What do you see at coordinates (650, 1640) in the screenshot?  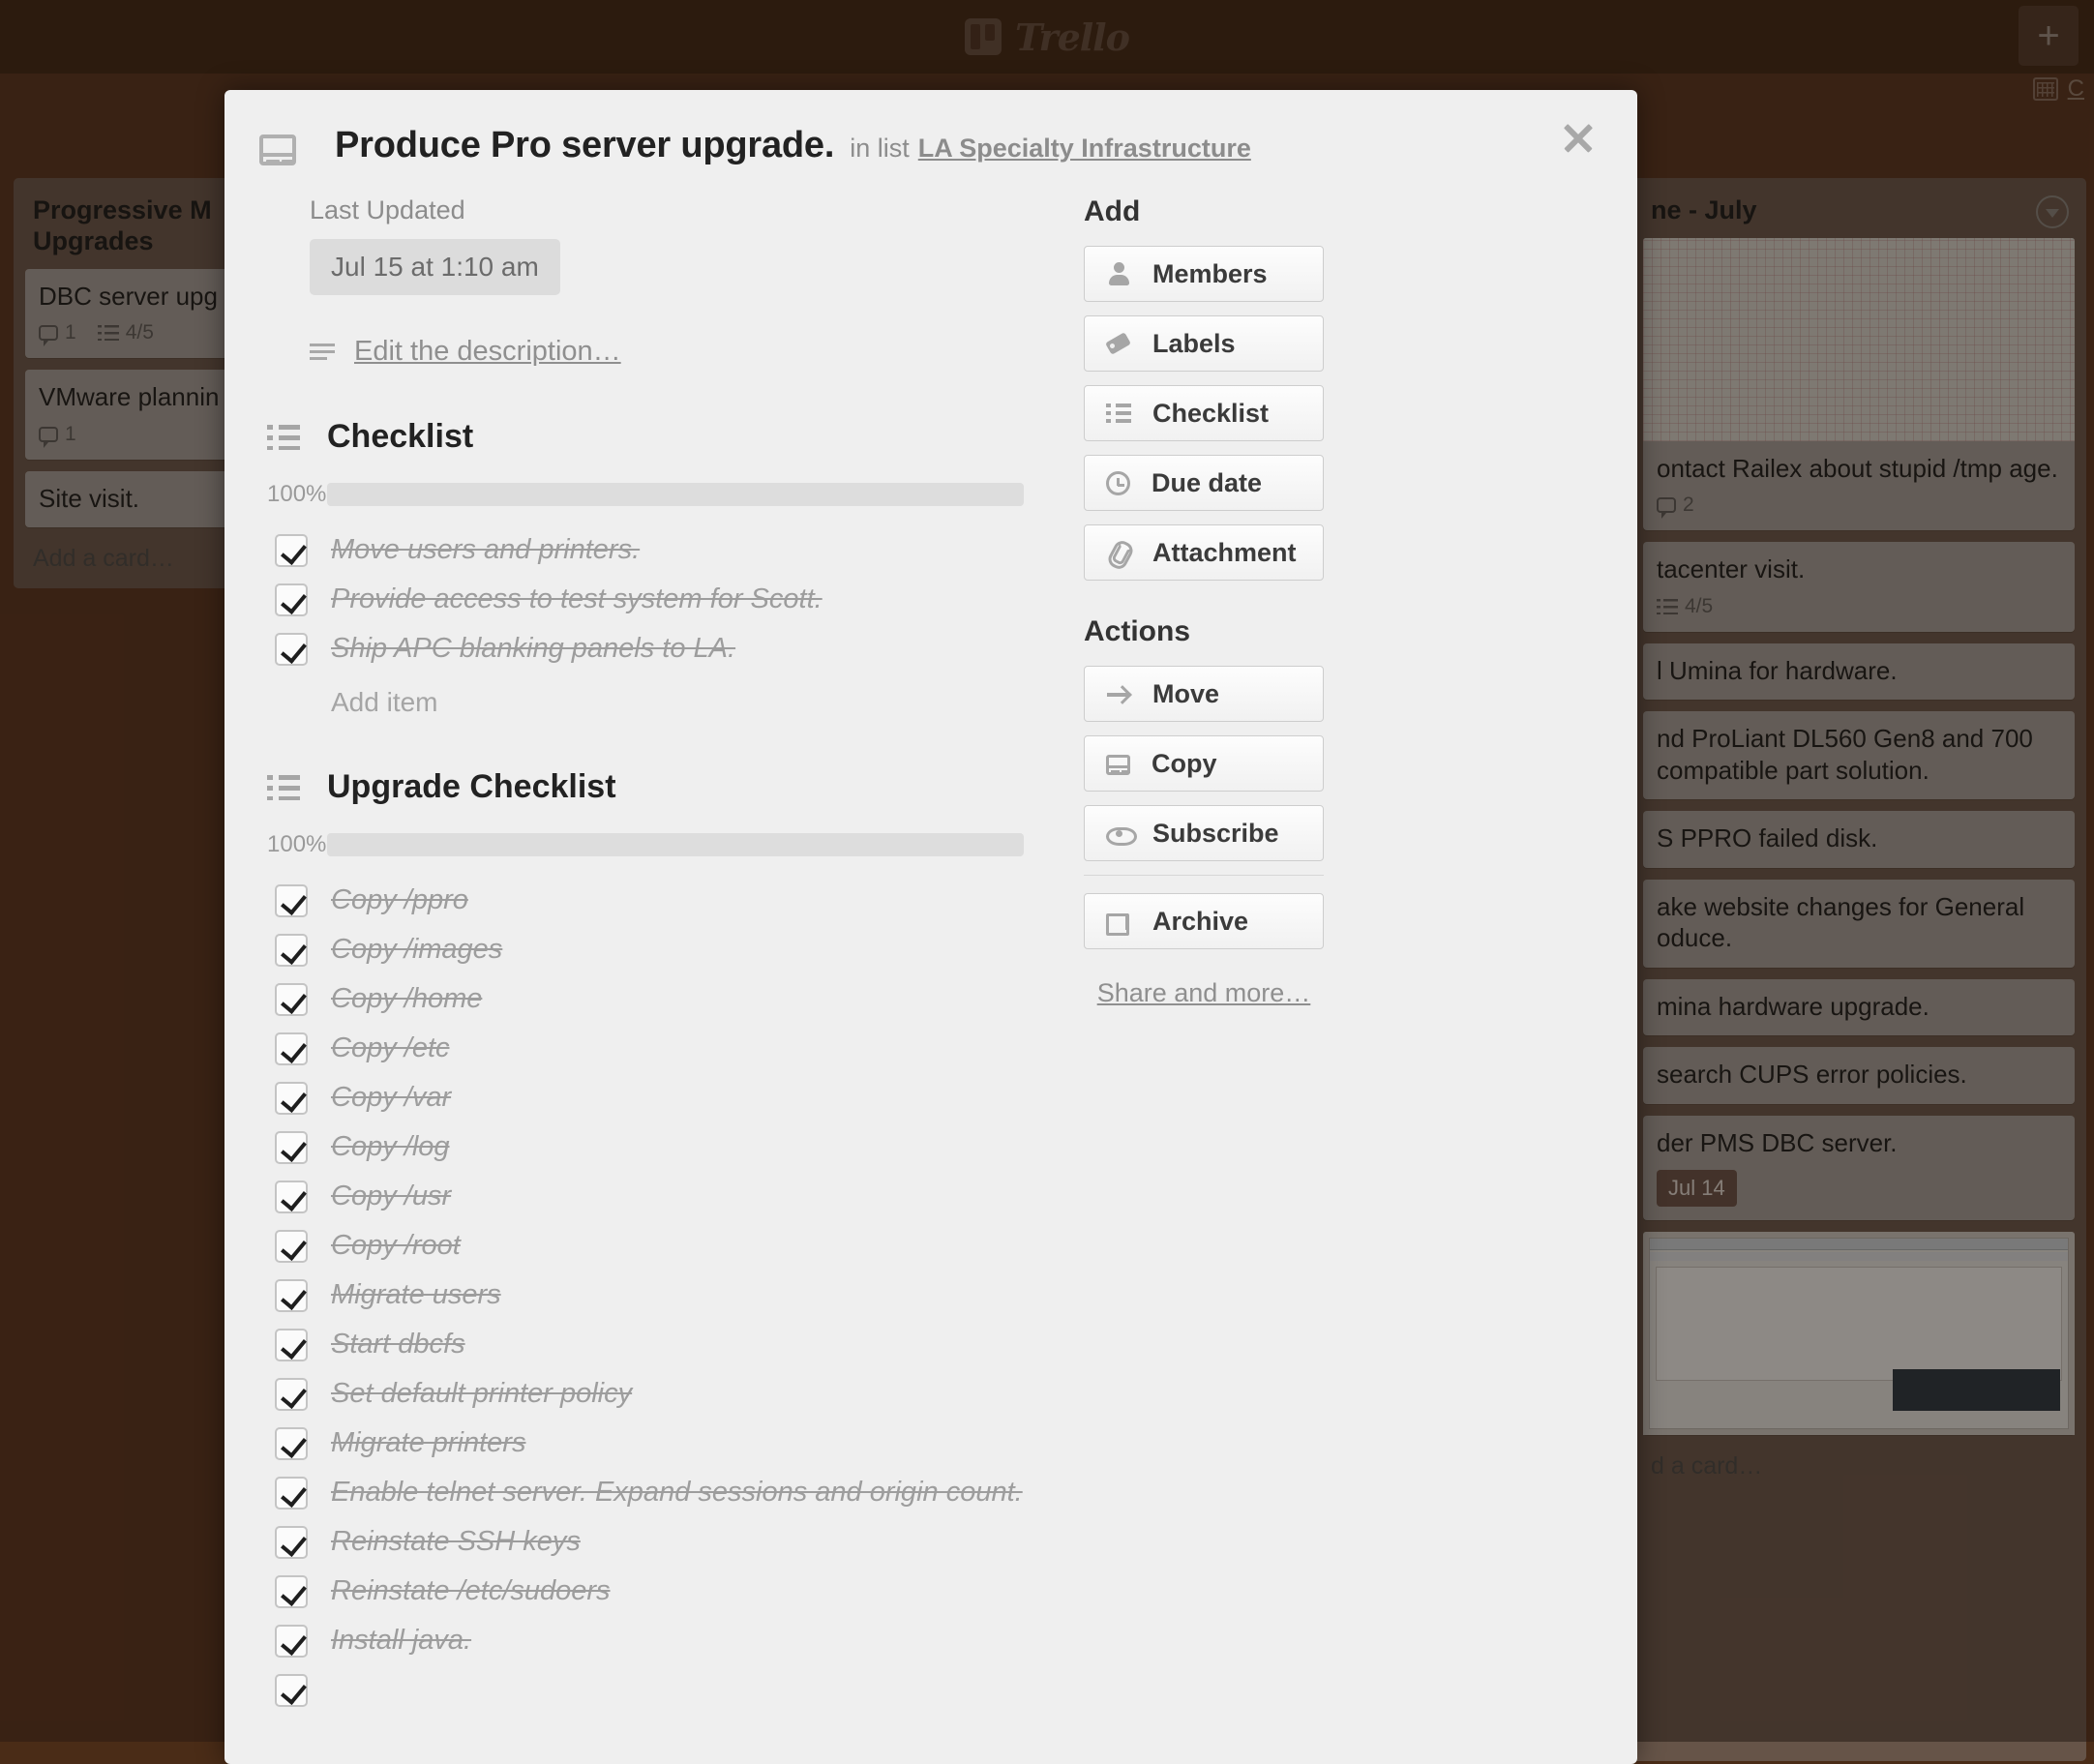 I see `checklist-item: Install java.` at bounding box center [650, 1640].